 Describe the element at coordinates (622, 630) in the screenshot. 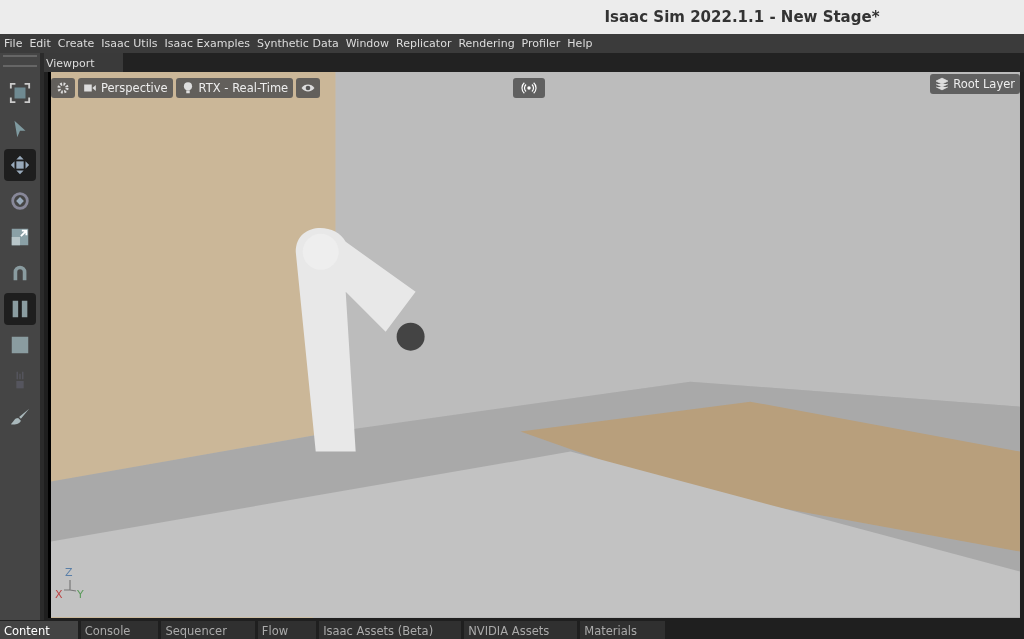

I see `panel-tab: Materials` at that location.